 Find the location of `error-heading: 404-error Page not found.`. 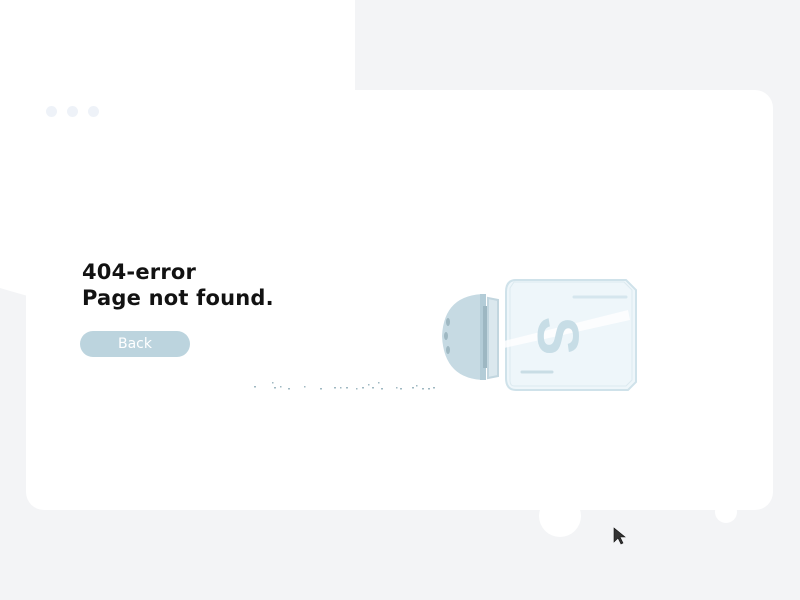

error-heading: 404-error Page not found. is located at coordinates (178, 285).